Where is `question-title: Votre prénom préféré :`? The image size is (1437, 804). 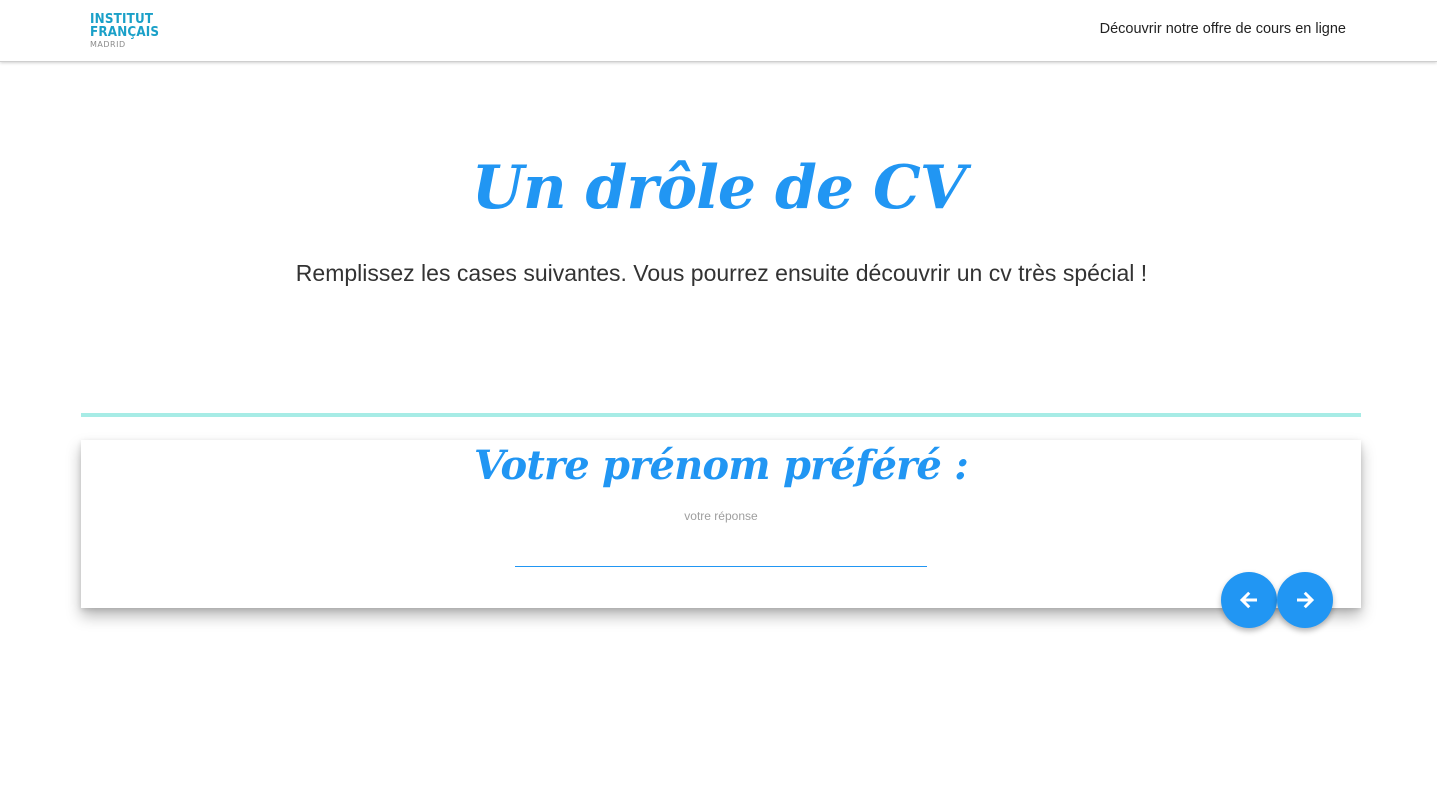
question-title: Votre prénom préféré : is located at coordinates (721, 465).